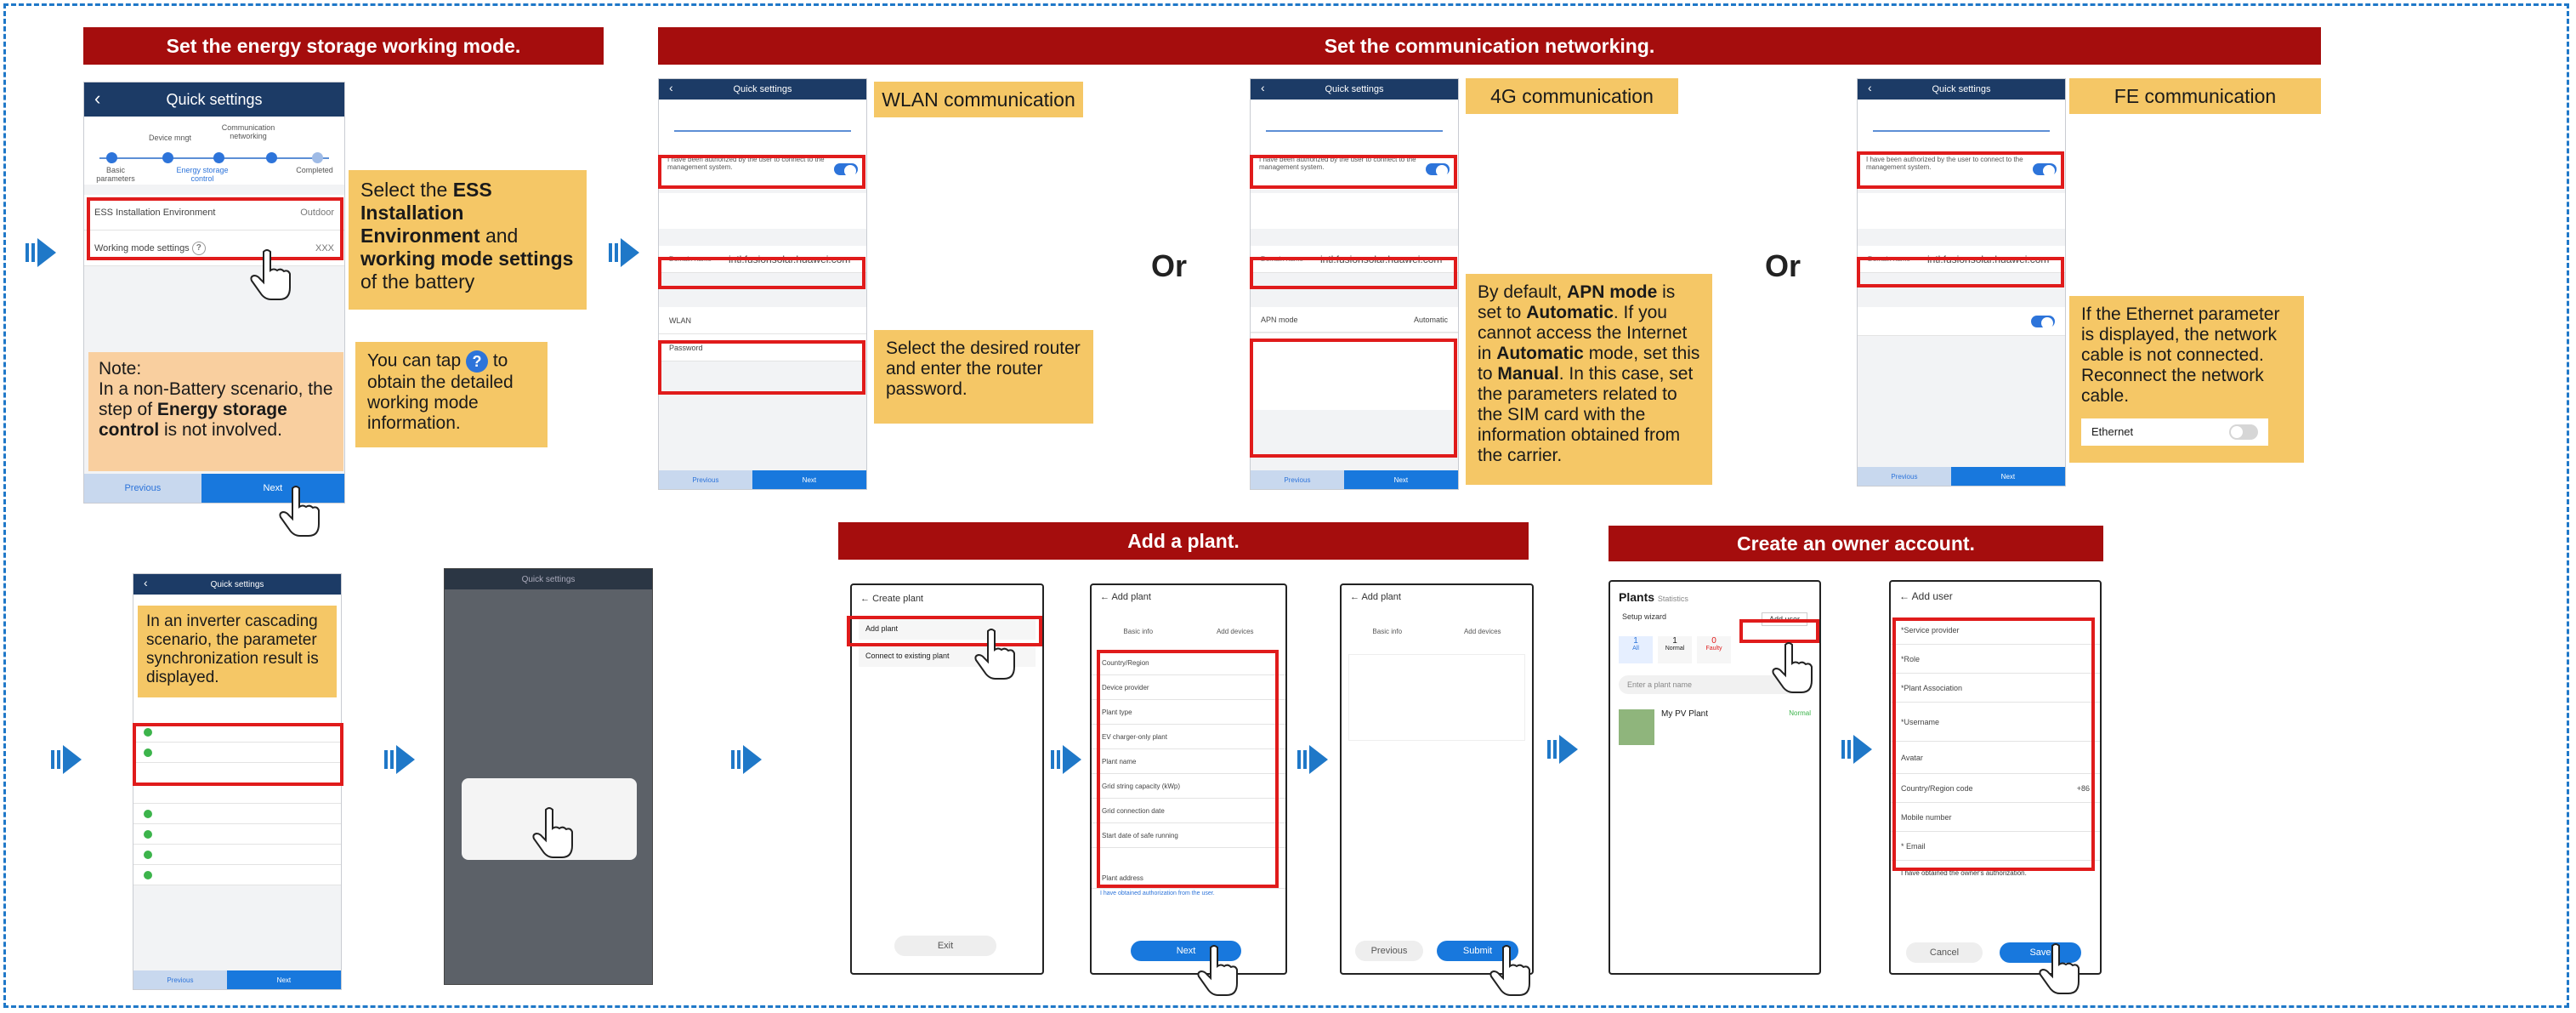 The height and width of the screenshot is (1013, 2576). What do you see at coordinates (1715, 597) in the screenshot?
I see `plants-header: Plants Statistics` at bounding box center [1715, 597].